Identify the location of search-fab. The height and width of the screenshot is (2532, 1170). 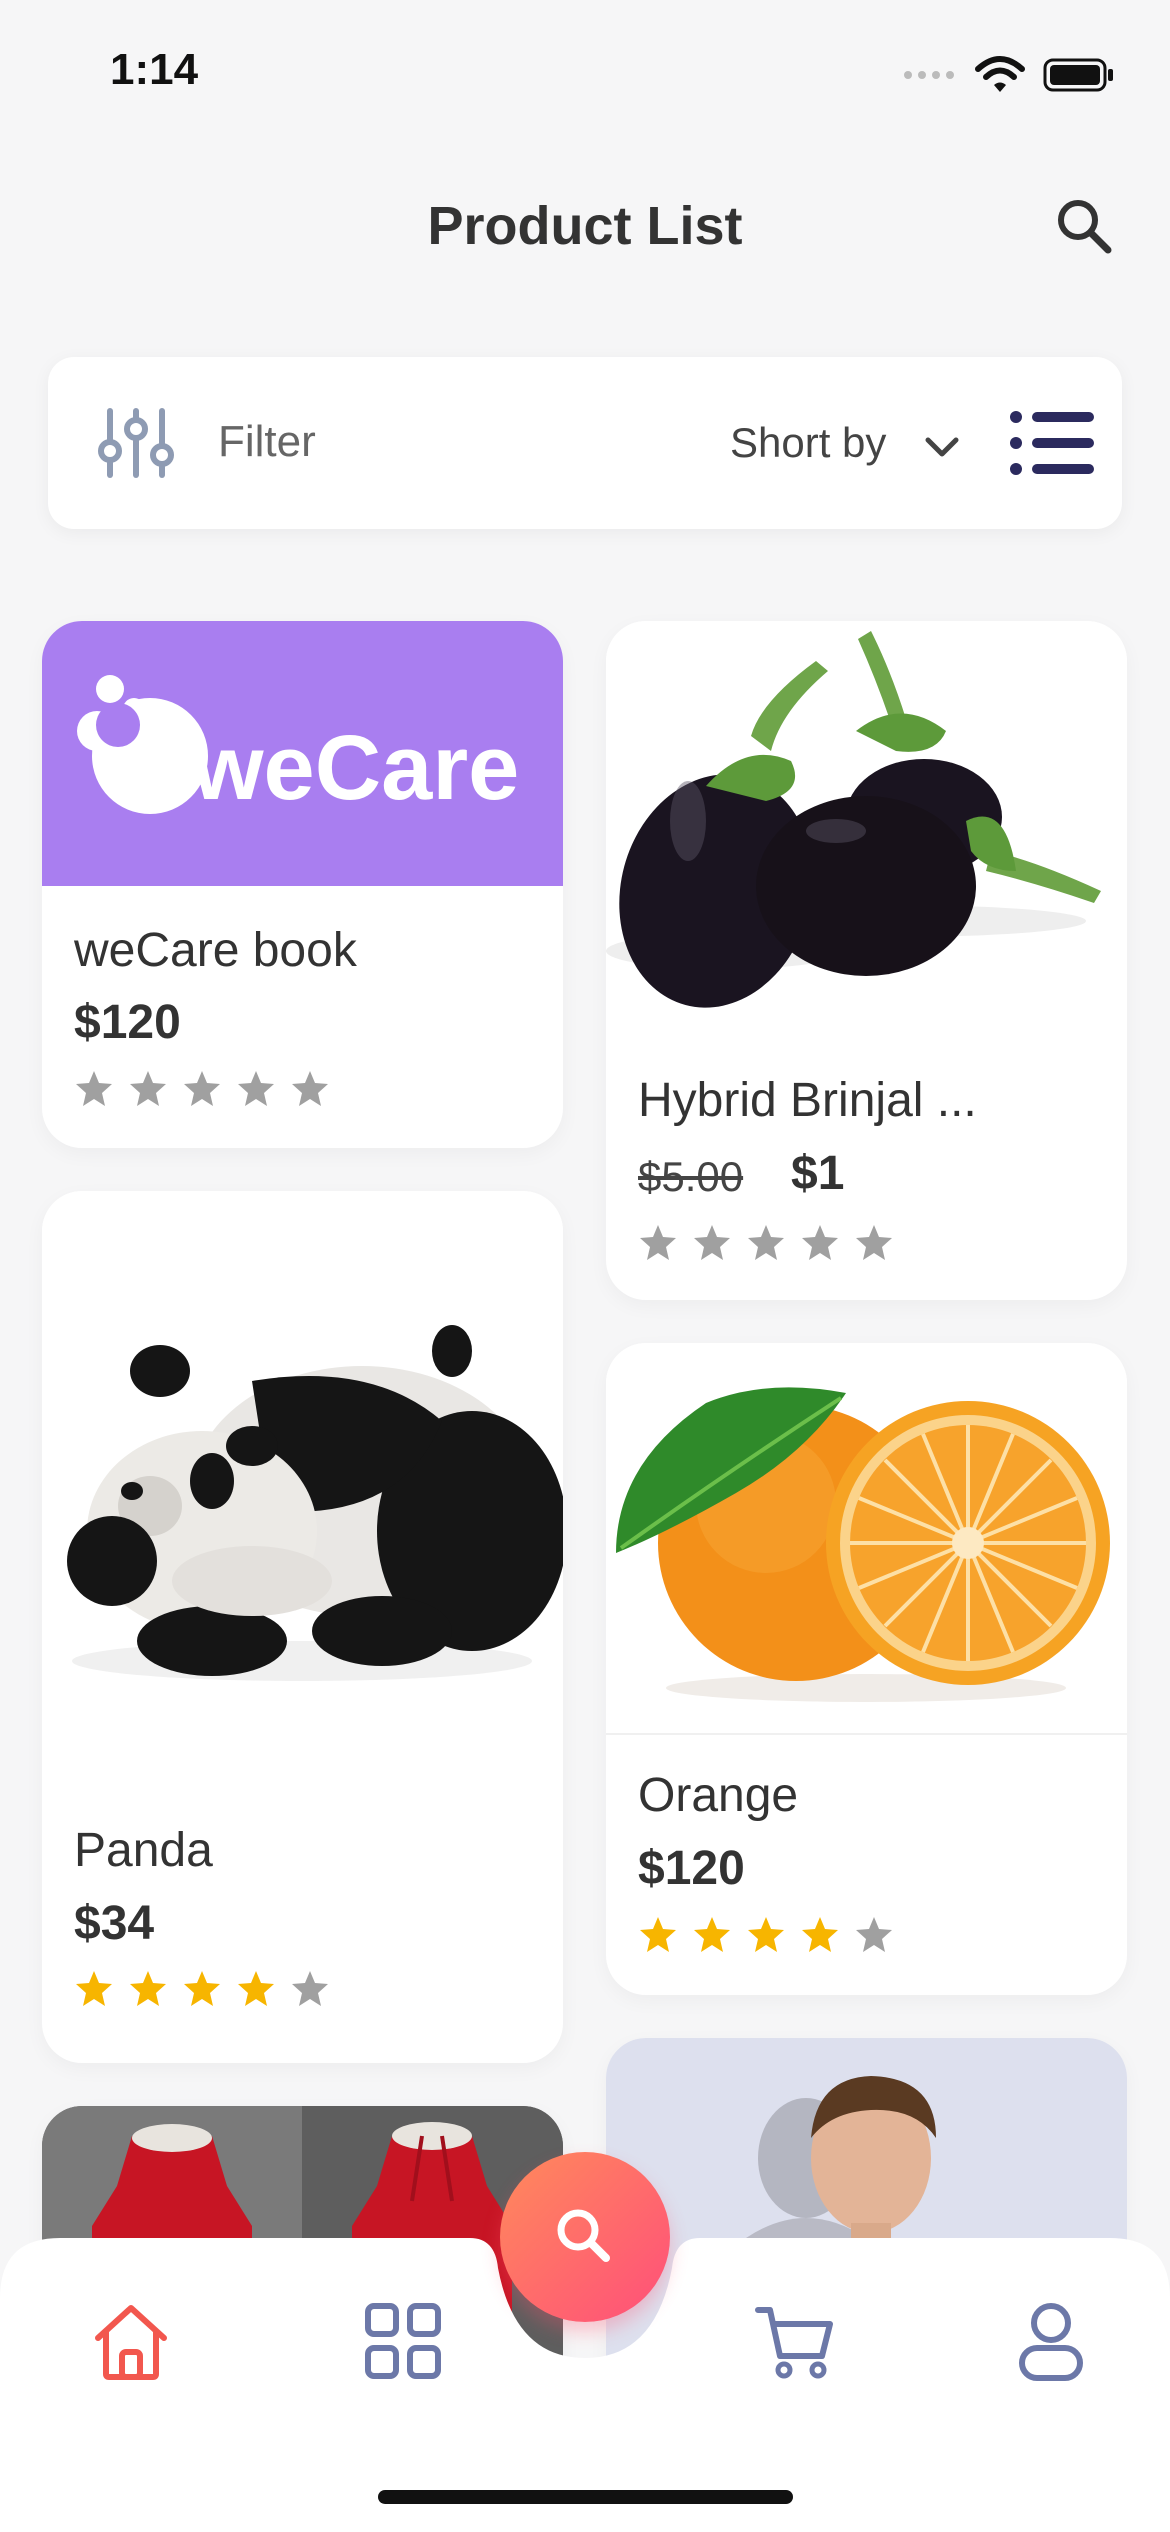
(585, 2237).